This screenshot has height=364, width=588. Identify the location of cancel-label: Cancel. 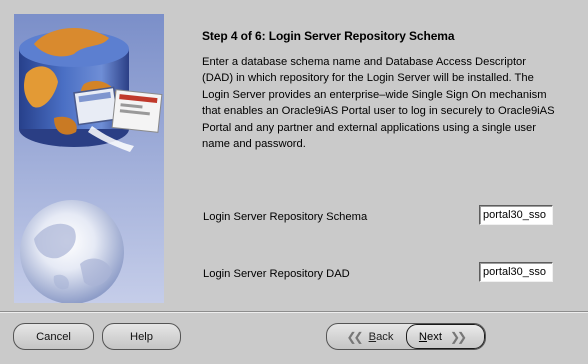
(53, 336).